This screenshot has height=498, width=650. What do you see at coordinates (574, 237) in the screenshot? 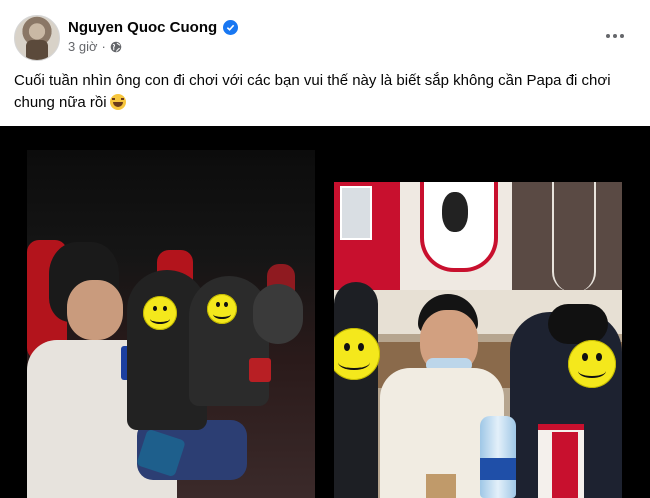
I see `kfc-wall-stripes` at bounding box center [574, 237].